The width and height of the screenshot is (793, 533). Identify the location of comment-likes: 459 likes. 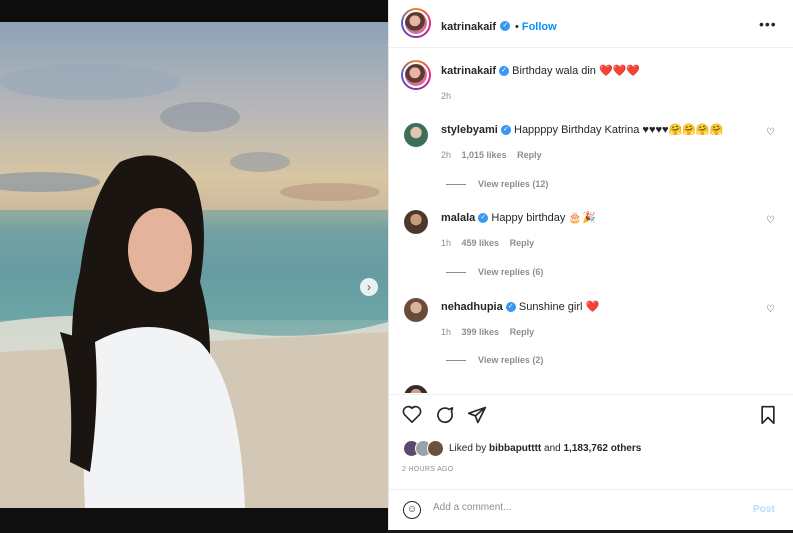
(481, 243).